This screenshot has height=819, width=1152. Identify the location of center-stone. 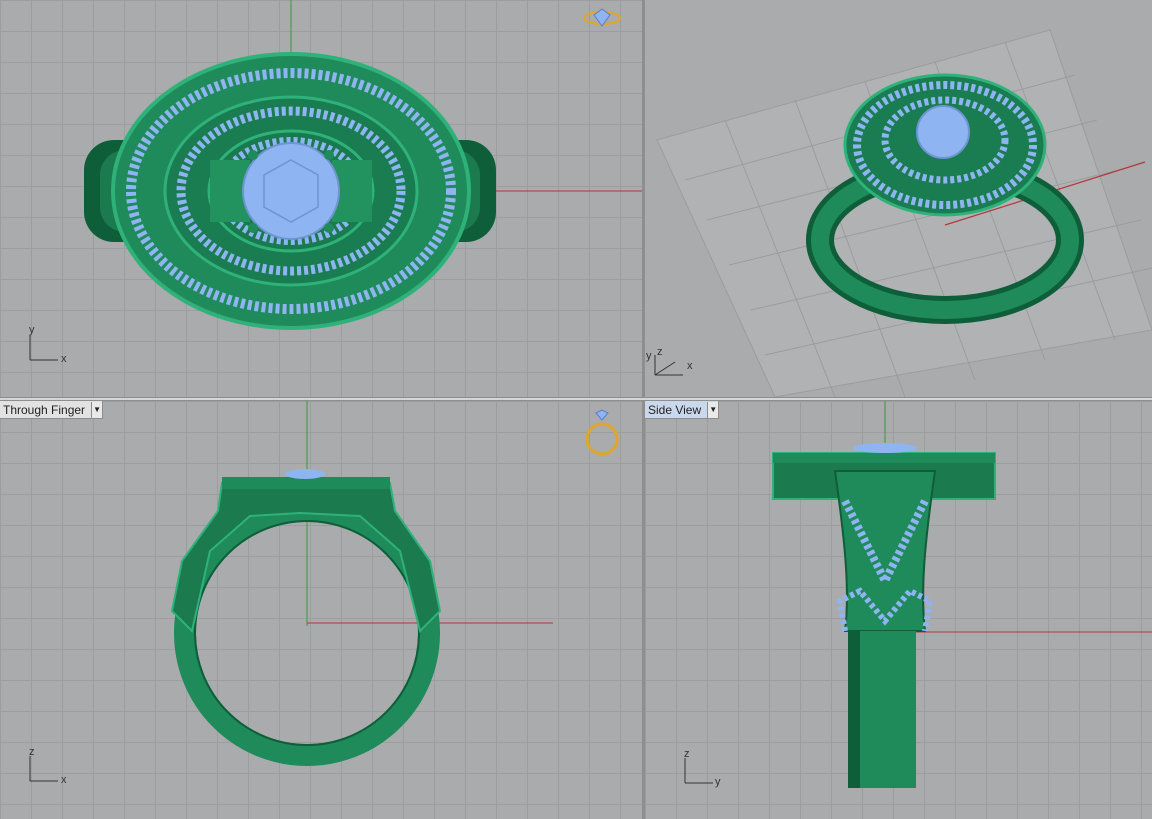
(291, 191).